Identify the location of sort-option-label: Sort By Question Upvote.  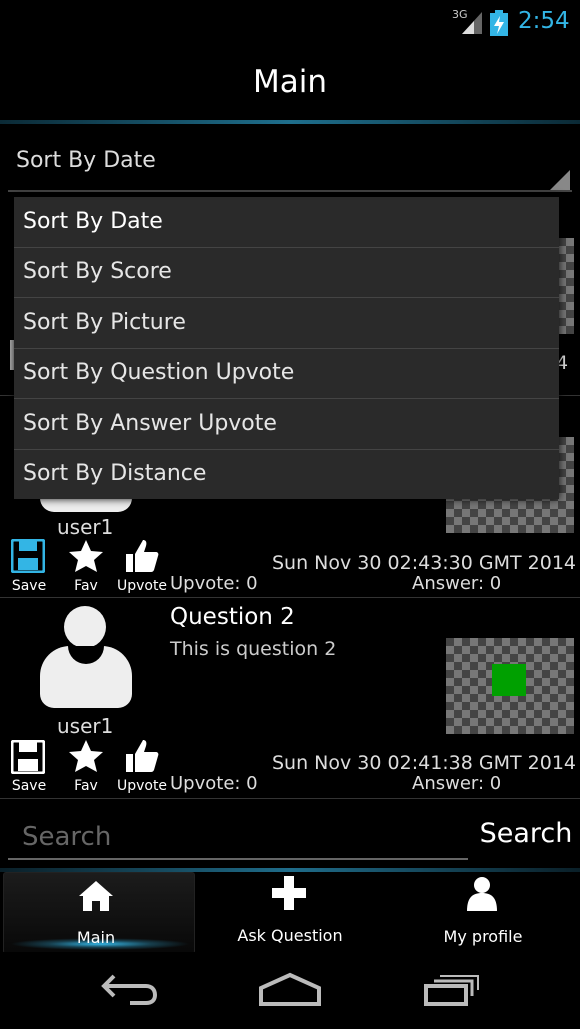
(159, 372).